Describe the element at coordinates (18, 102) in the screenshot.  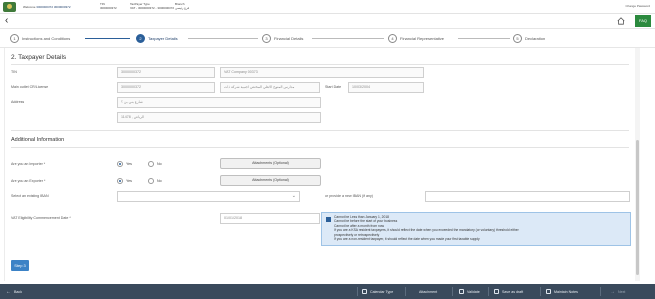
I see `address-label: Address` at that location.